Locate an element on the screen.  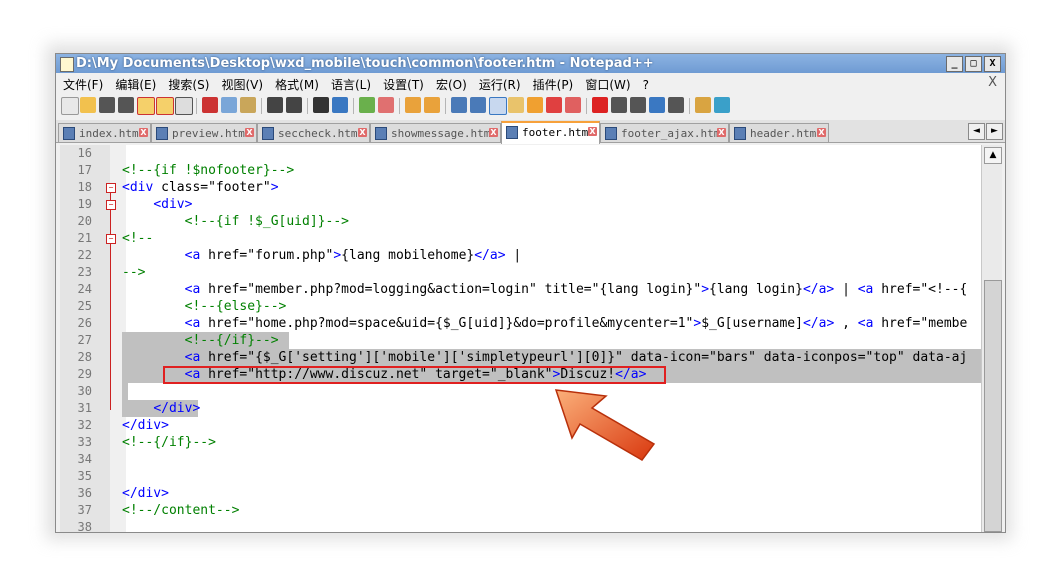
tab-scroll-left-icon: ◄ is located at coordinates (976, 131).